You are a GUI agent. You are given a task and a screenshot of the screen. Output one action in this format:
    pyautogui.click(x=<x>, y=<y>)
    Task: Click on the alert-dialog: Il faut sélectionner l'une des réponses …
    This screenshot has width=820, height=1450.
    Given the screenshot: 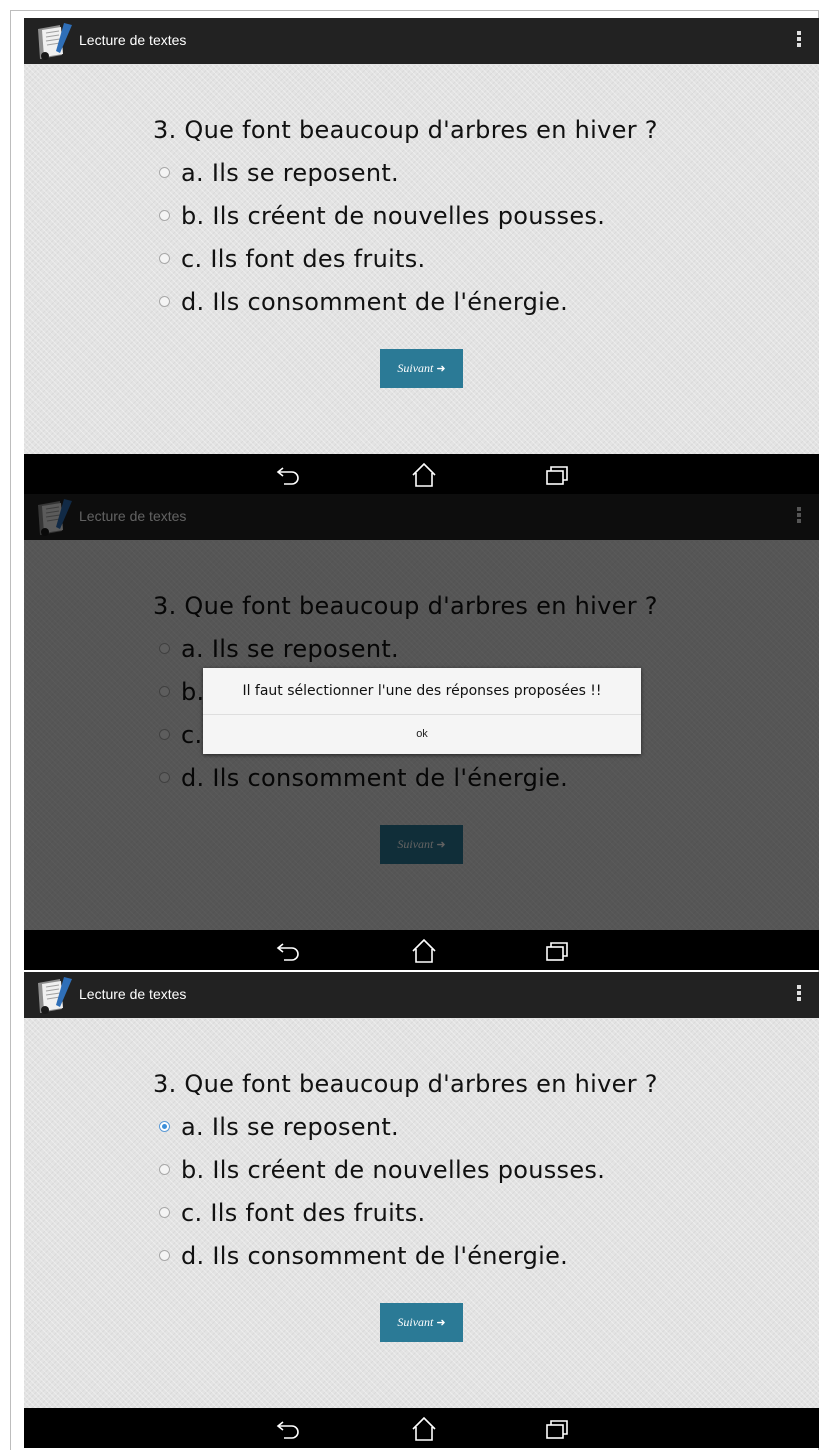 What is the action you would take?
    pyautogui.click(x=422, y=711)
    